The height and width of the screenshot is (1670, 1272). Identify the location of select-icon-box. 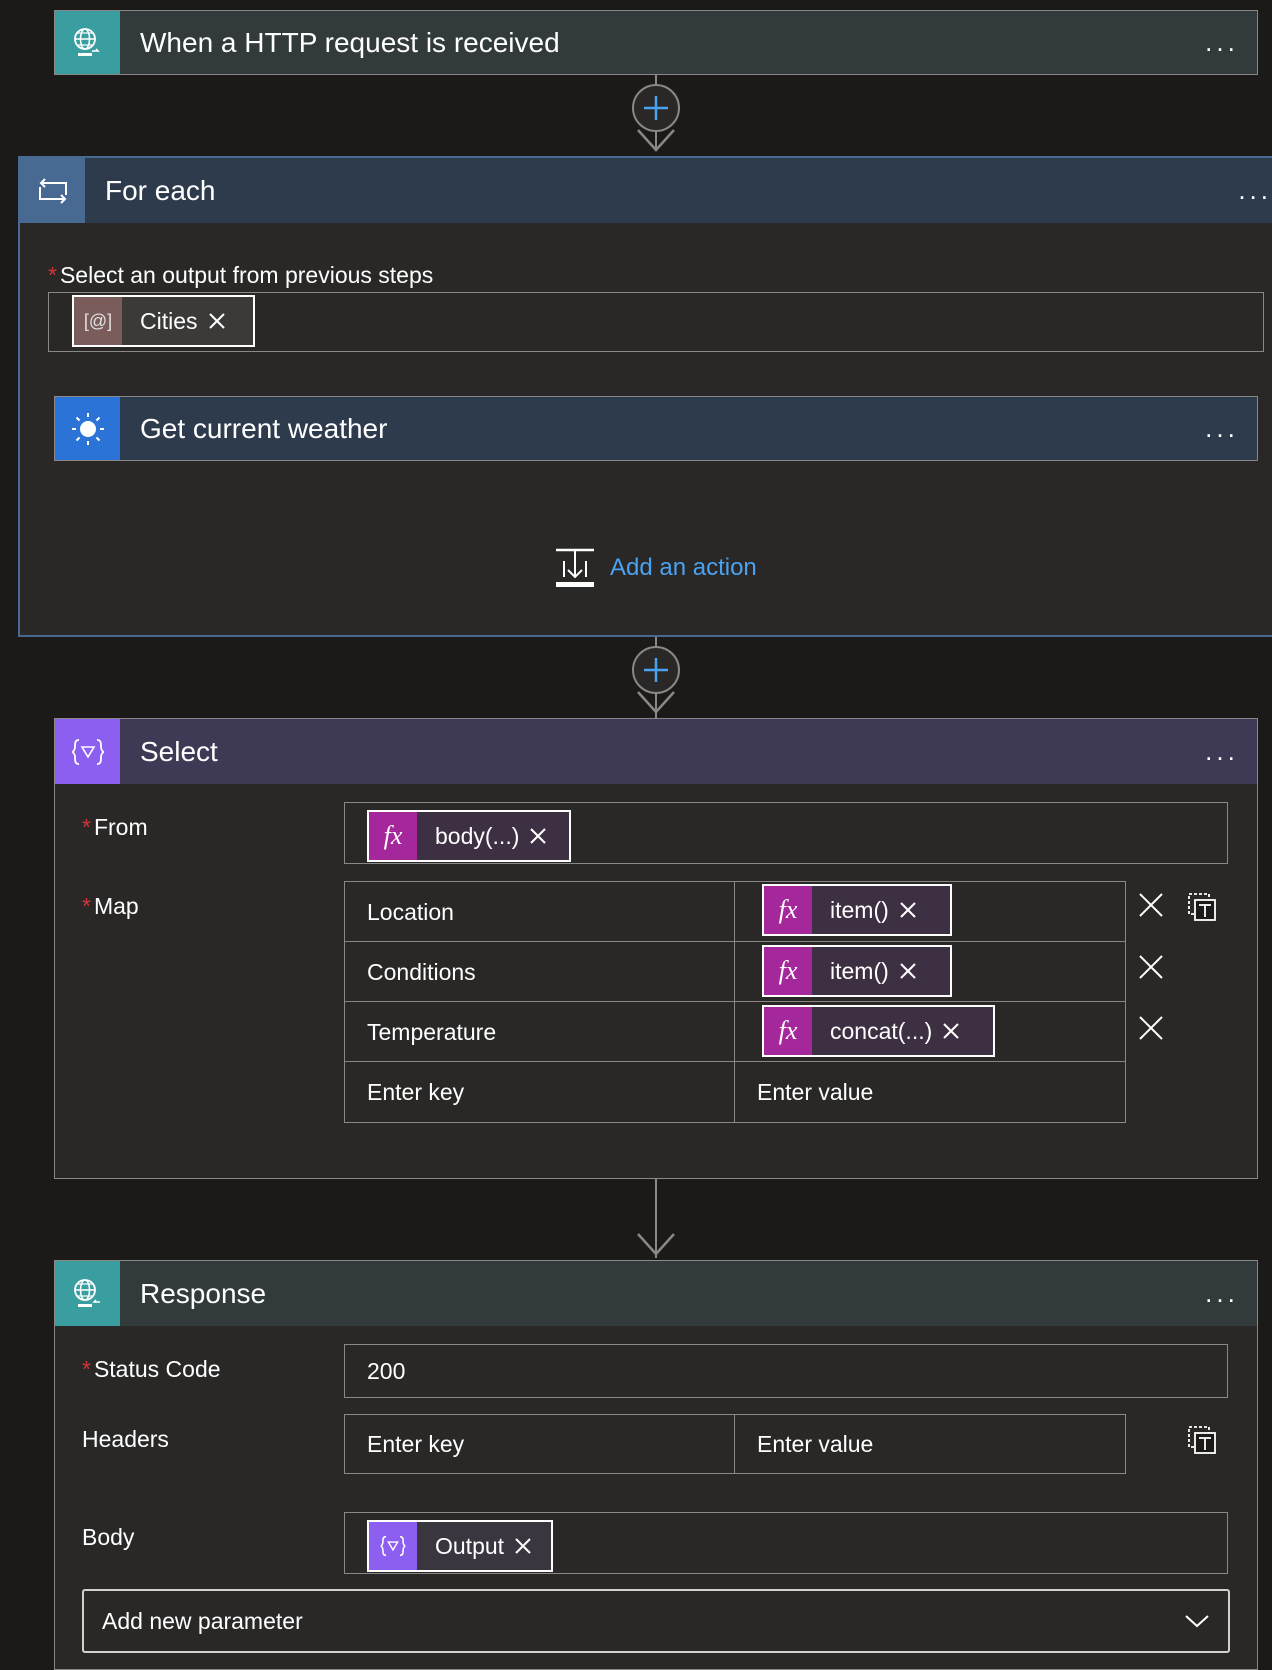
(87, 751).